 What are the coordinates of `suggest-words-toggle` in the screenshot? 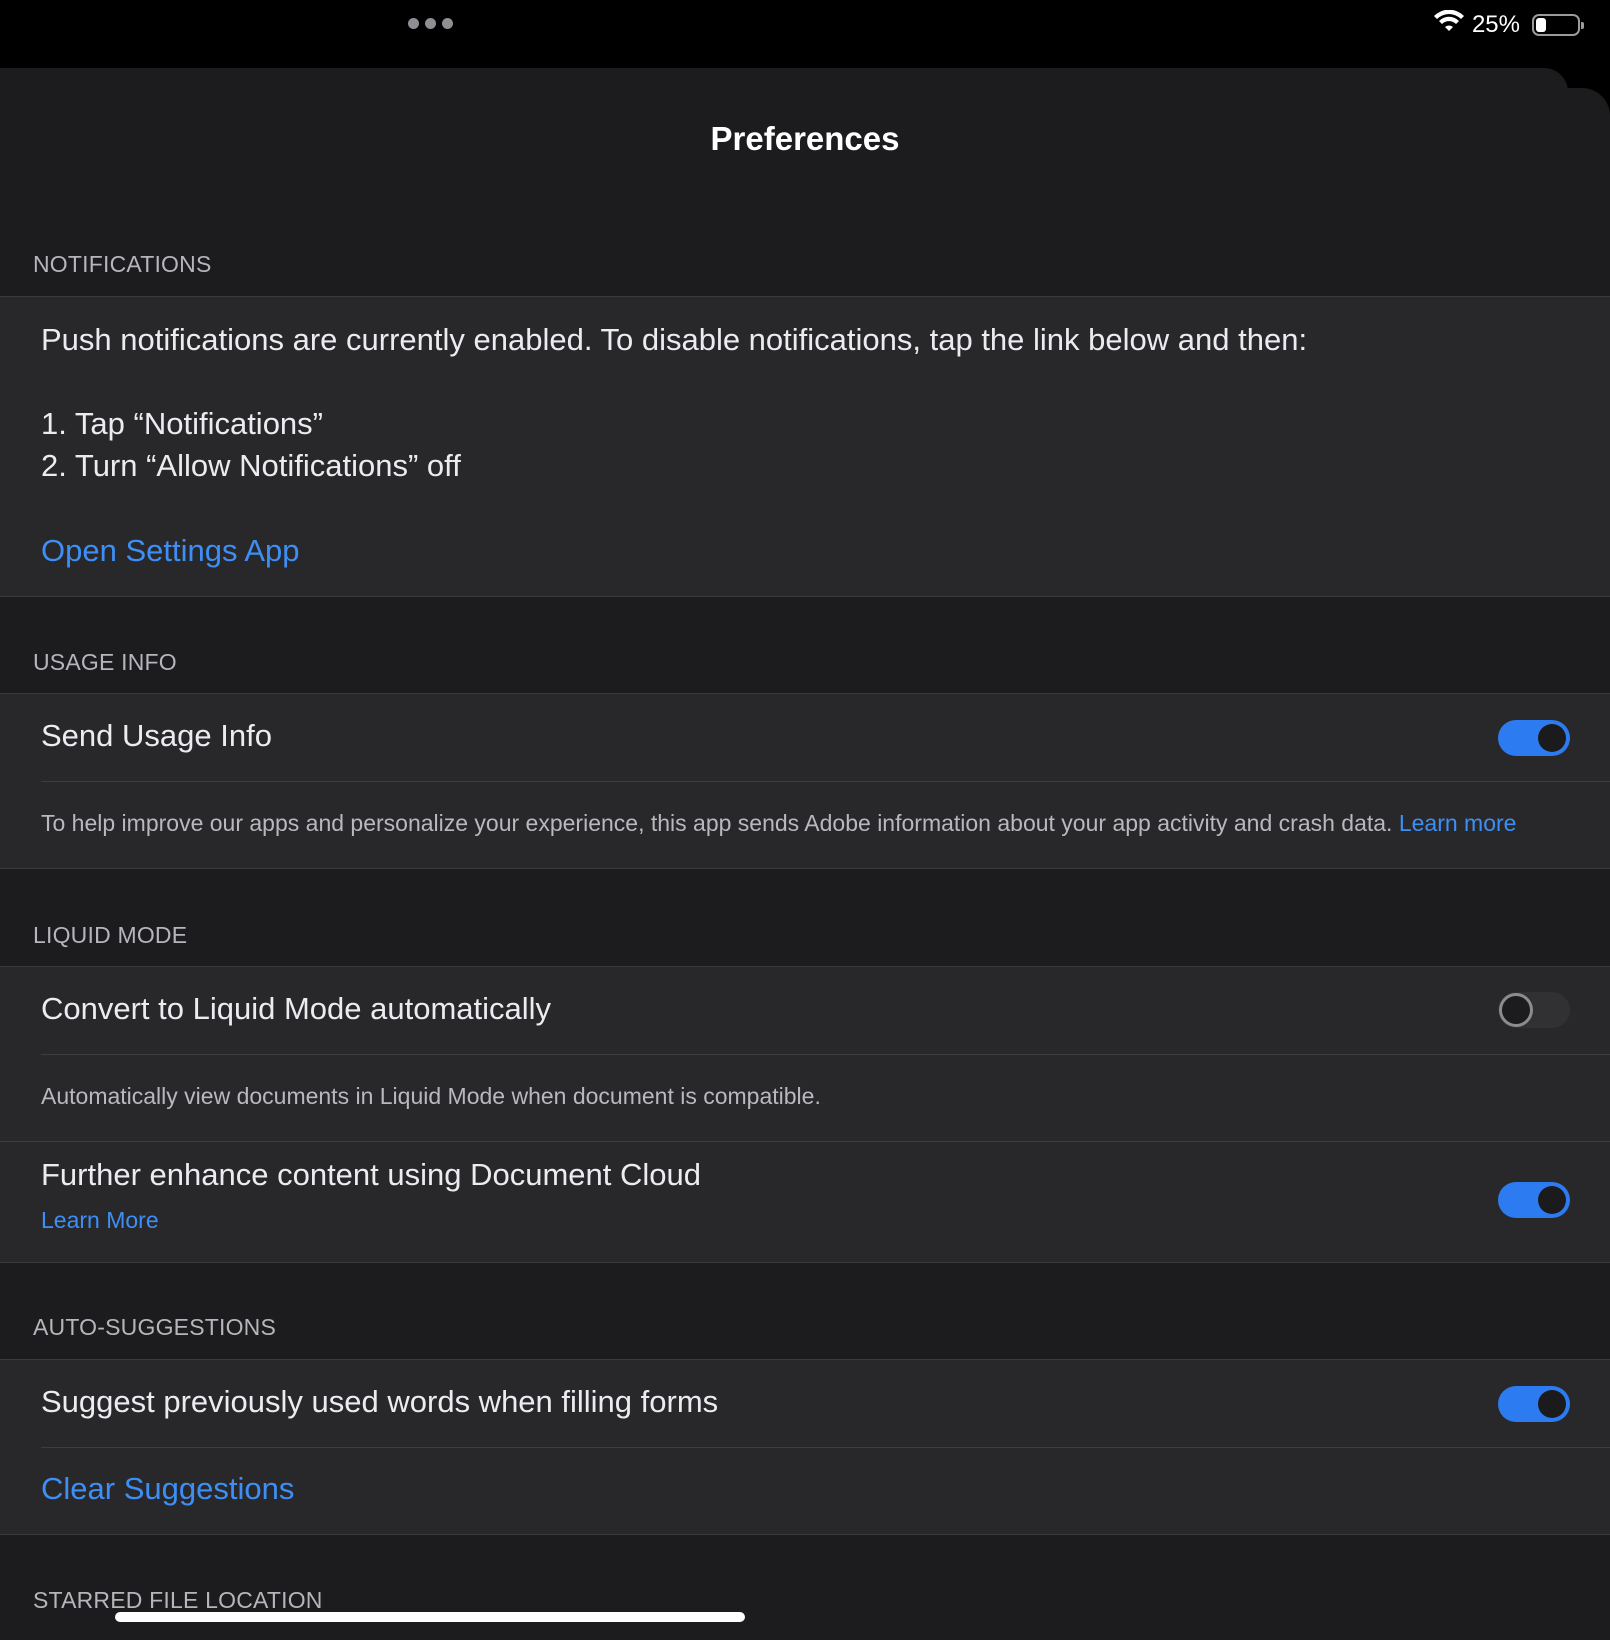 It's located at (1534, 1404).